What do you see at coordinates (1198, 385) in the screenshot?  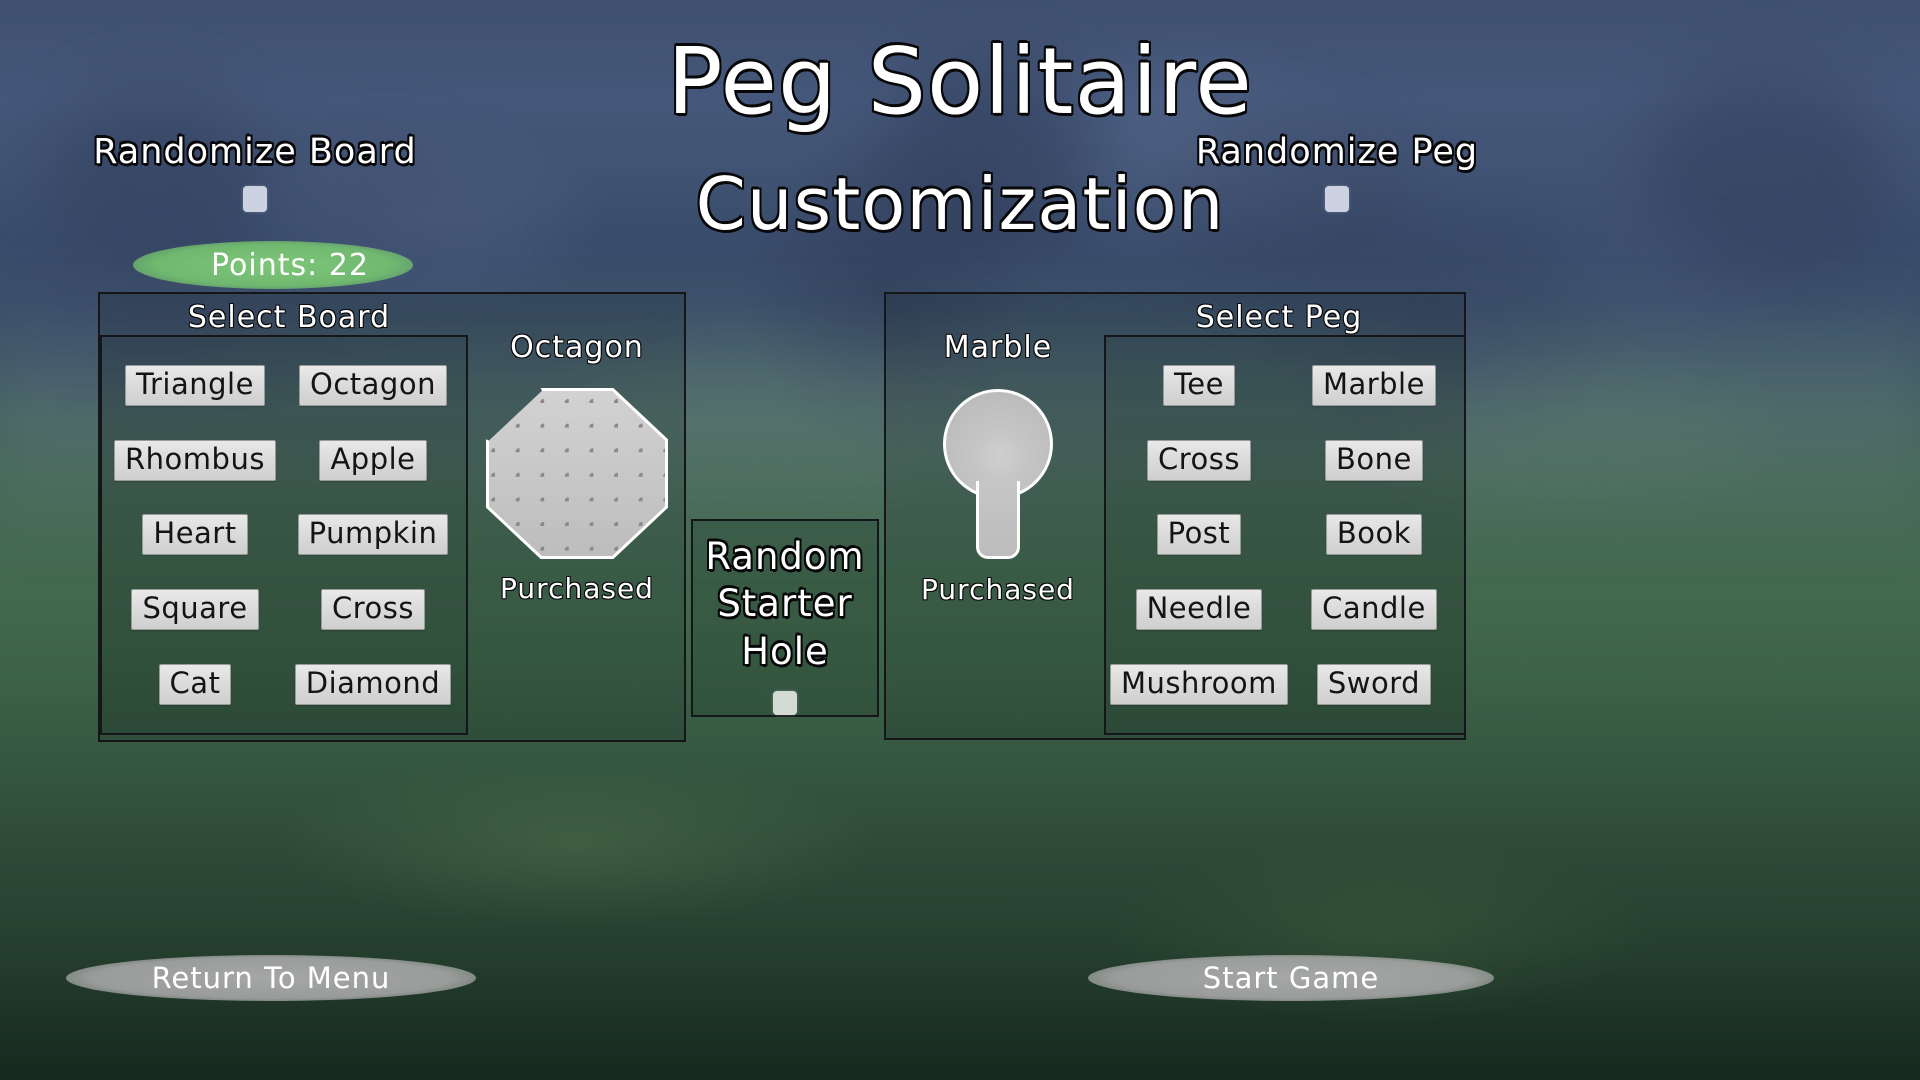 I see `peg-option-tee: Tee` at bounding box center [1198, 385].